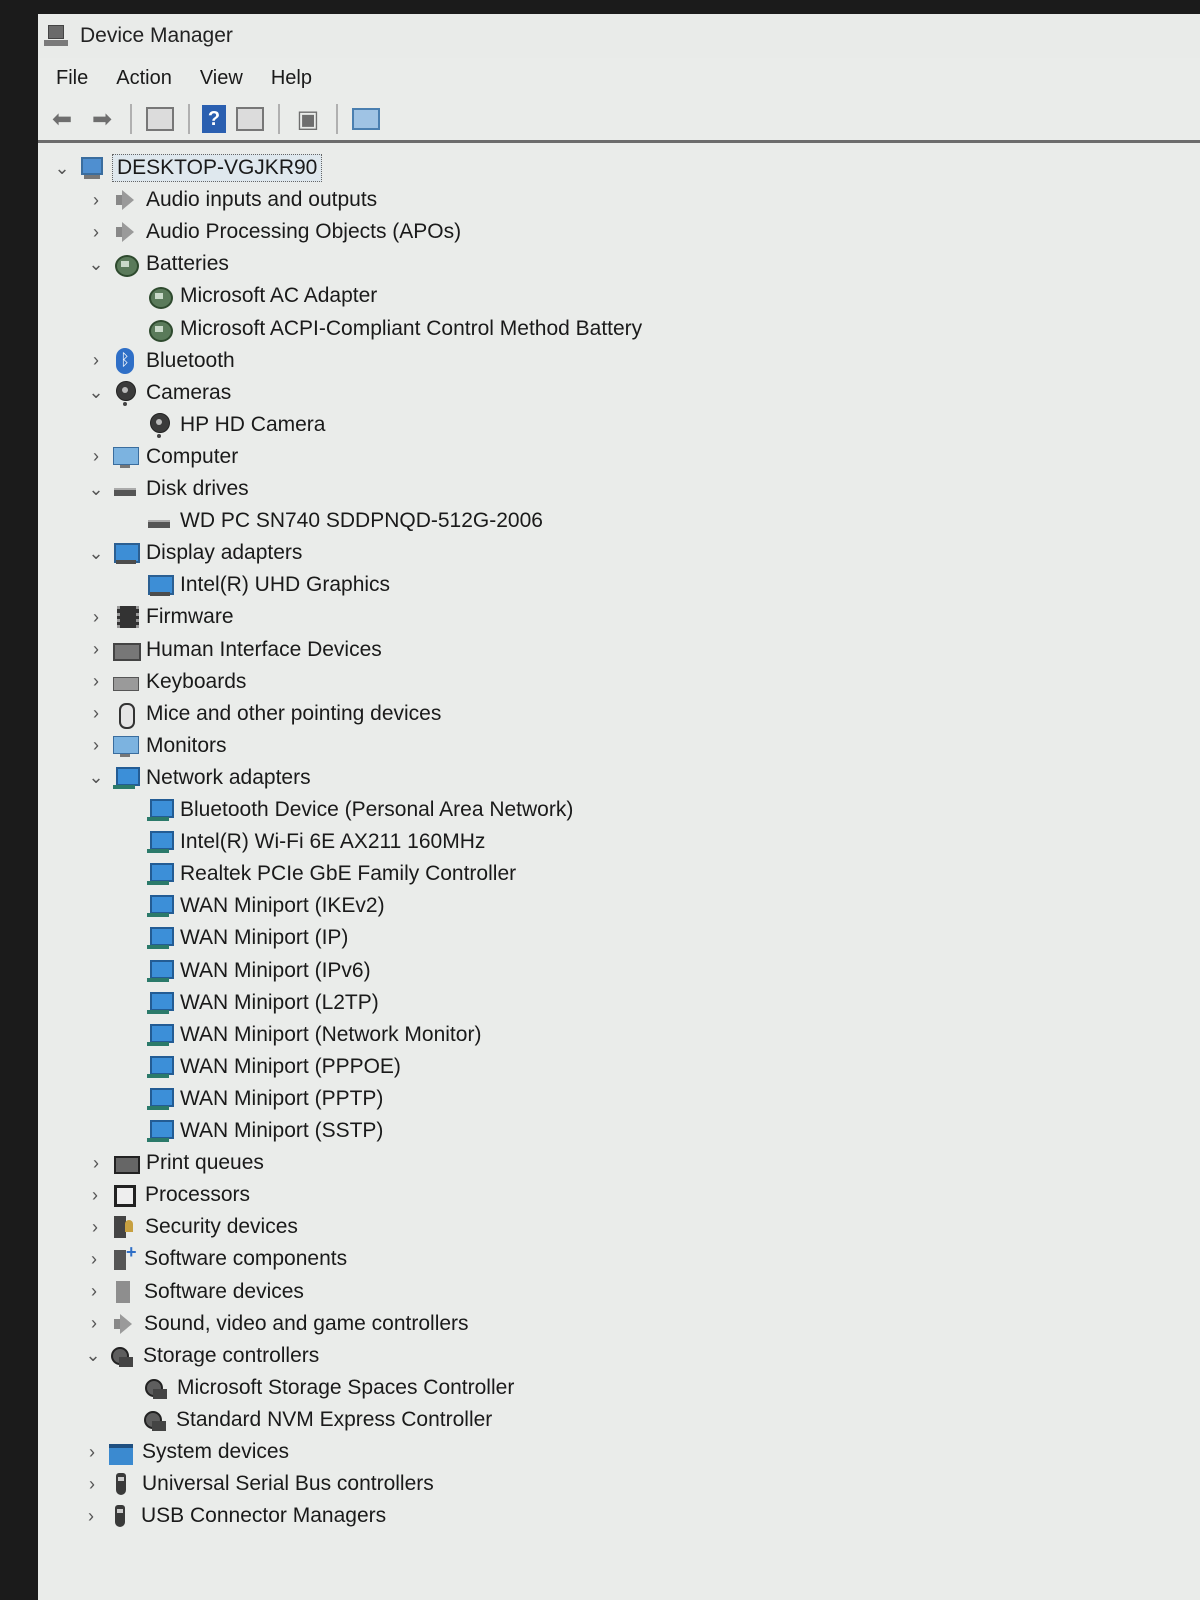 The width and height of the screenshot is (1200, 1600). I want to click on tree-category: ⌄ Storage controllers, so click(201, 1356).